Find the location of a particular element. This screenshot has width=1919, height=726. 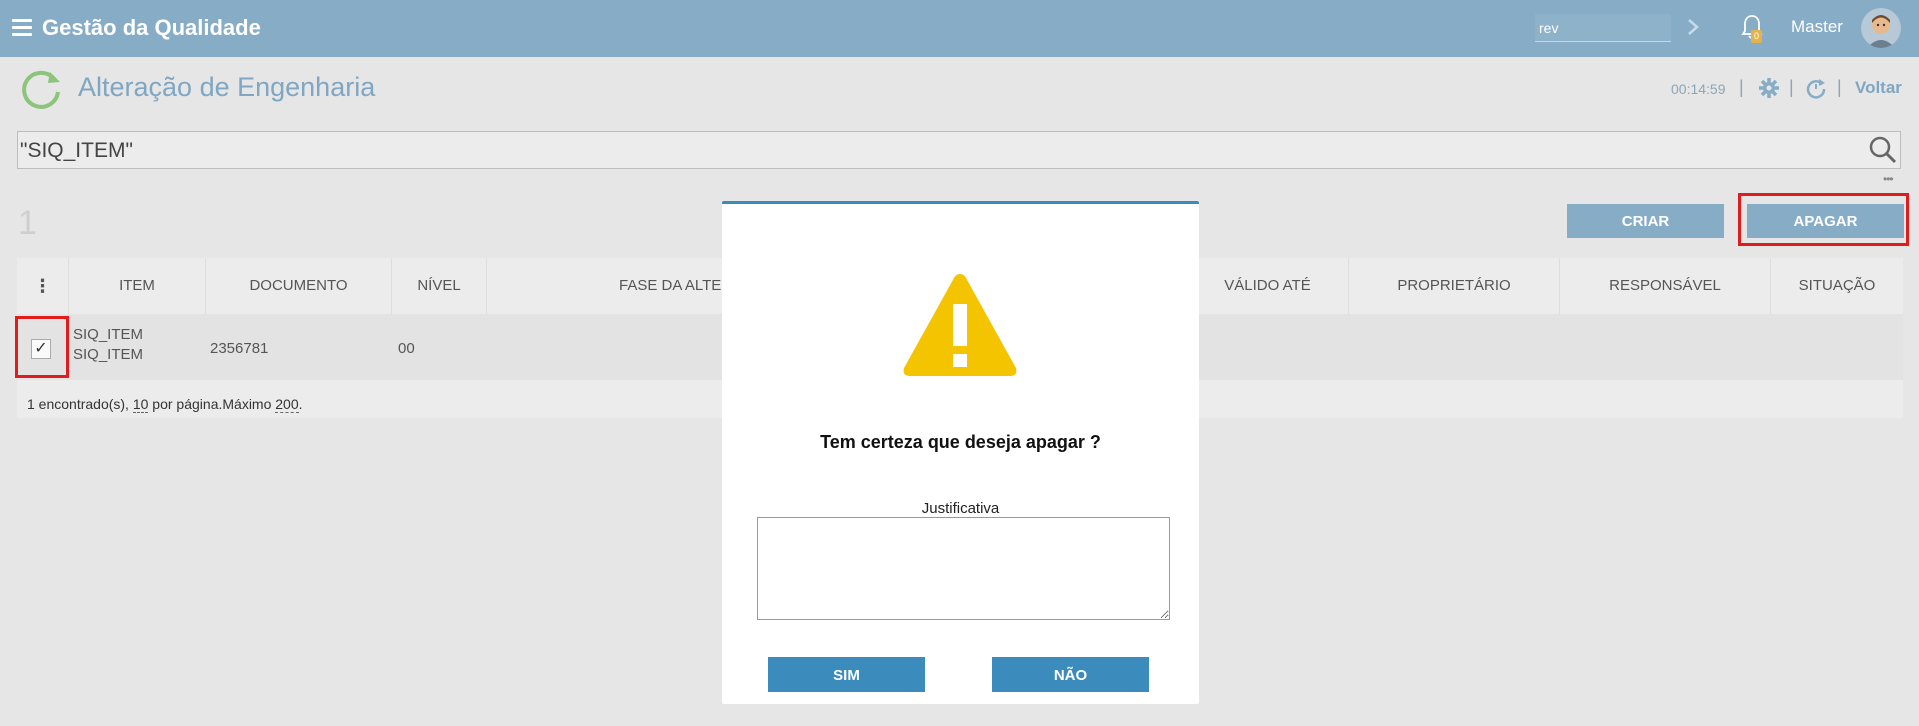

result-count: 1 is located at coordinates (27, 223).